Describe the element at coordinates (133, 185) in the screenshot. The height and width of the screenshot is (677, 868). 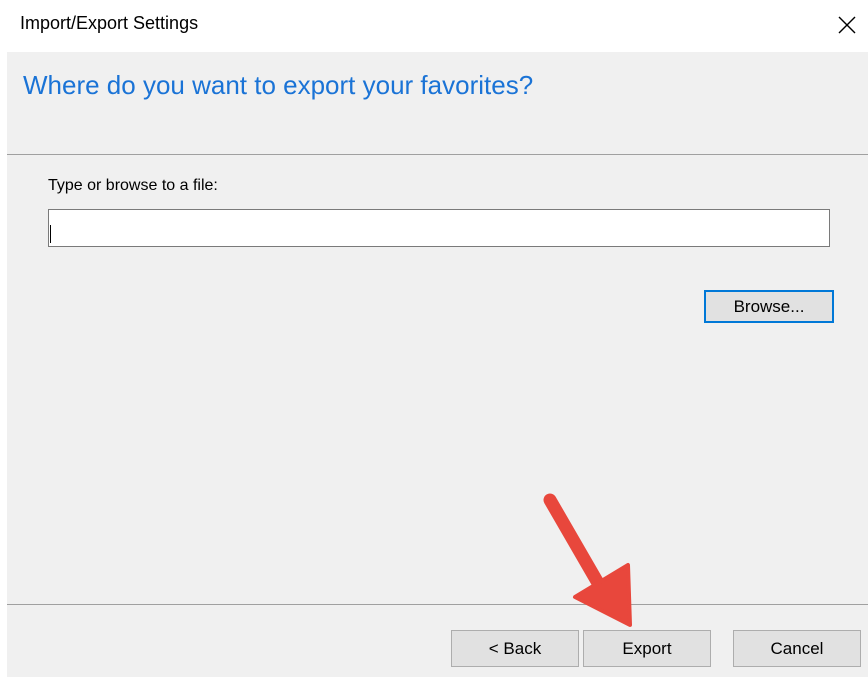
I see `file-field-label: Type or browse to a file:` at that location.